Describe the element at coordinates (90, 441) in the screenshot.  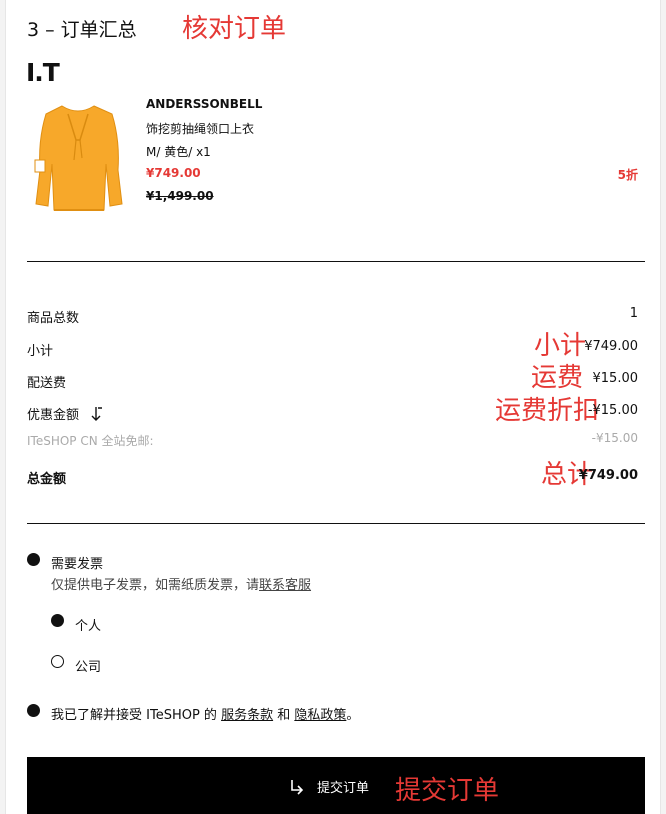
I see `promo-label: ITeSHOP CN 全站免邮:` at that location.